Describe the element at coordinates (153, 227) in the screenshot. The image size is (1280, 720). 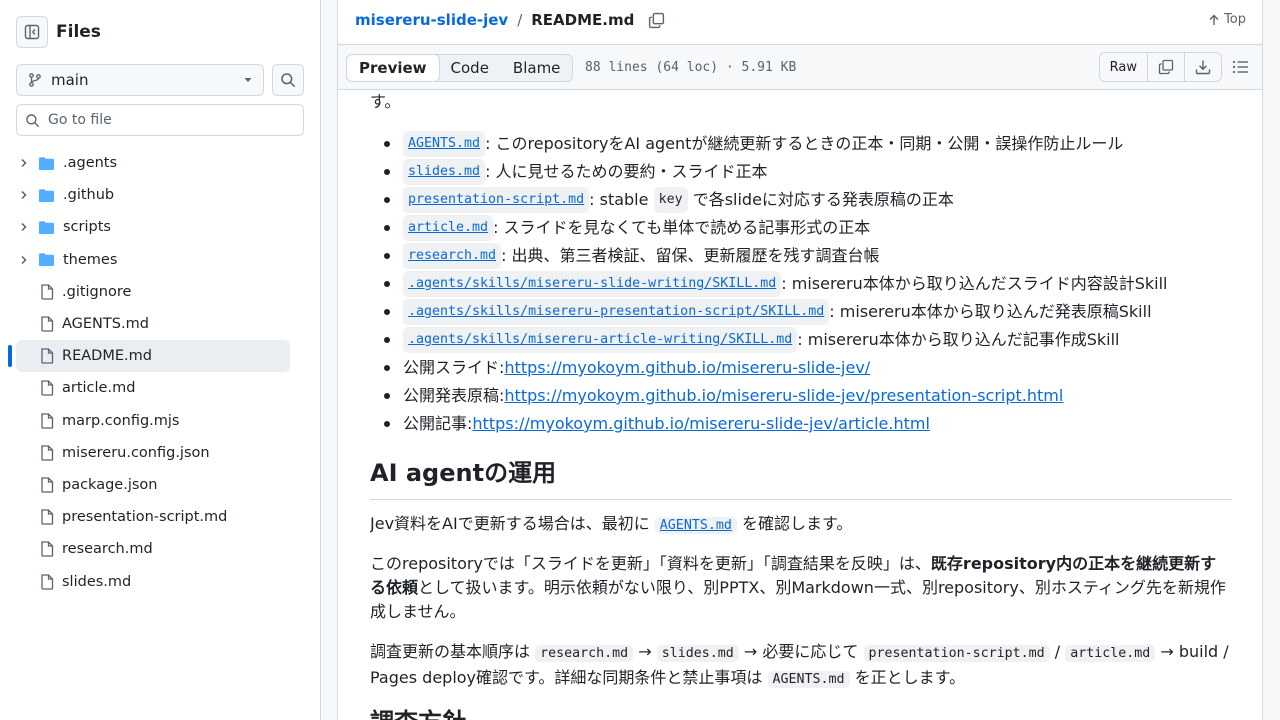
I see `tree-item-scripts: scripts` at that location.